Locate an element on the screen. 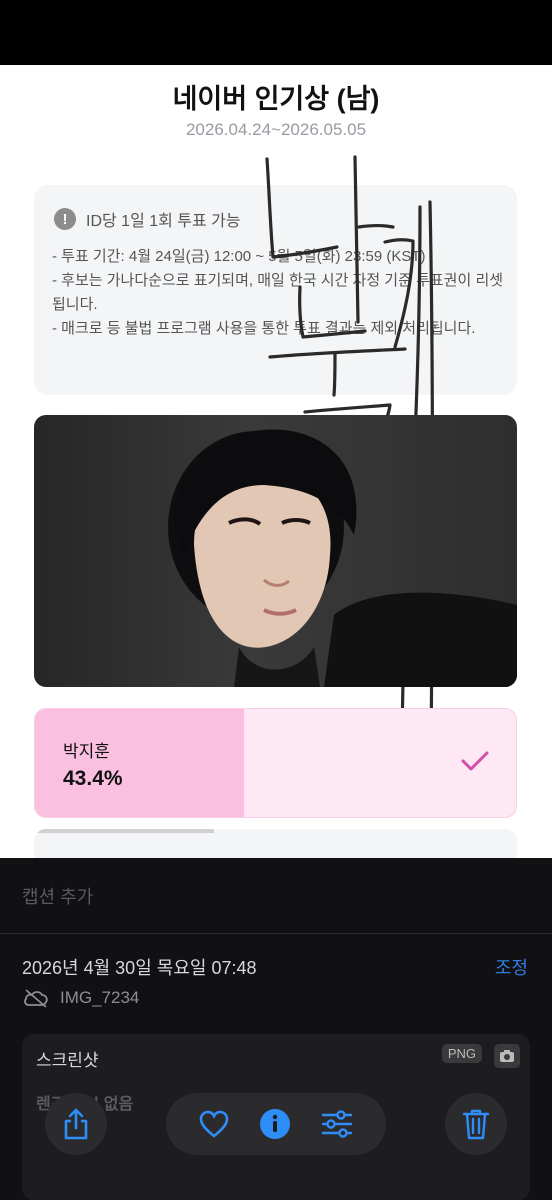 The width and height of the screenshot is (552, 1200). sliders-icon is located at coordinates (337, 1124).